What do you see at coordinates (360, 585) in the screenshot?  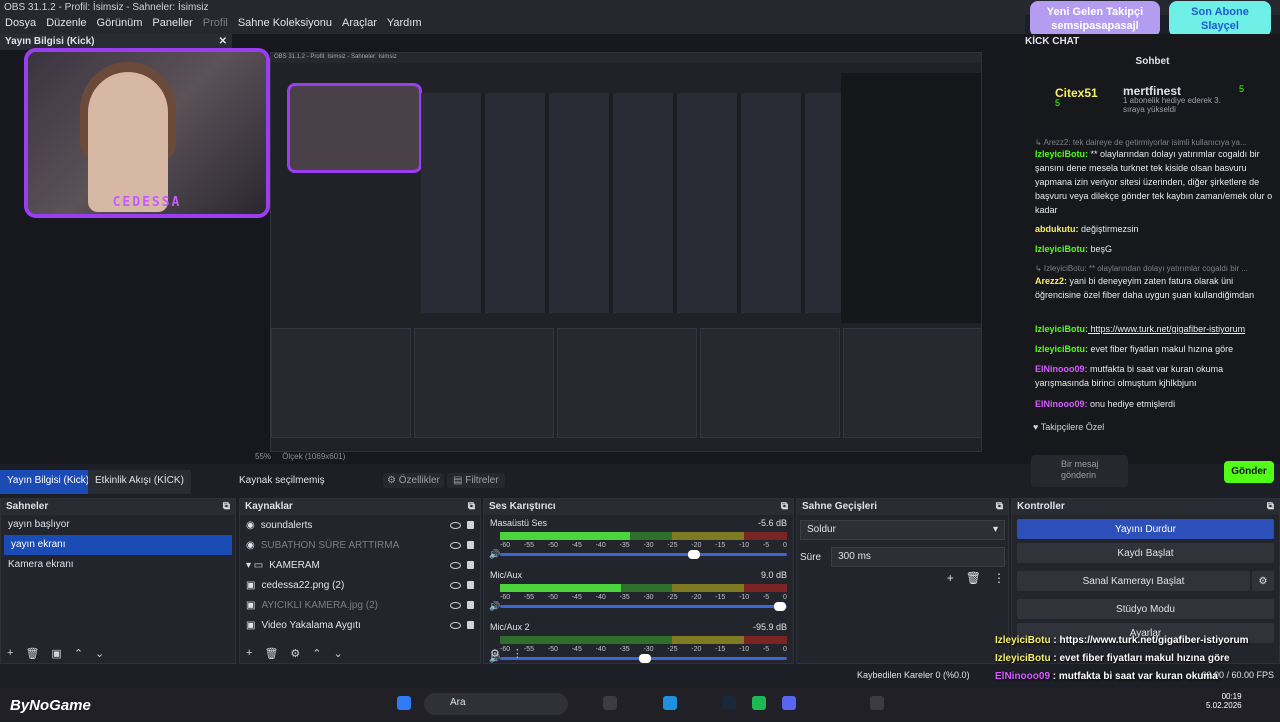 I see `source-row: ▣ cedessa22.png (2)` at bounding box center [360, 585].